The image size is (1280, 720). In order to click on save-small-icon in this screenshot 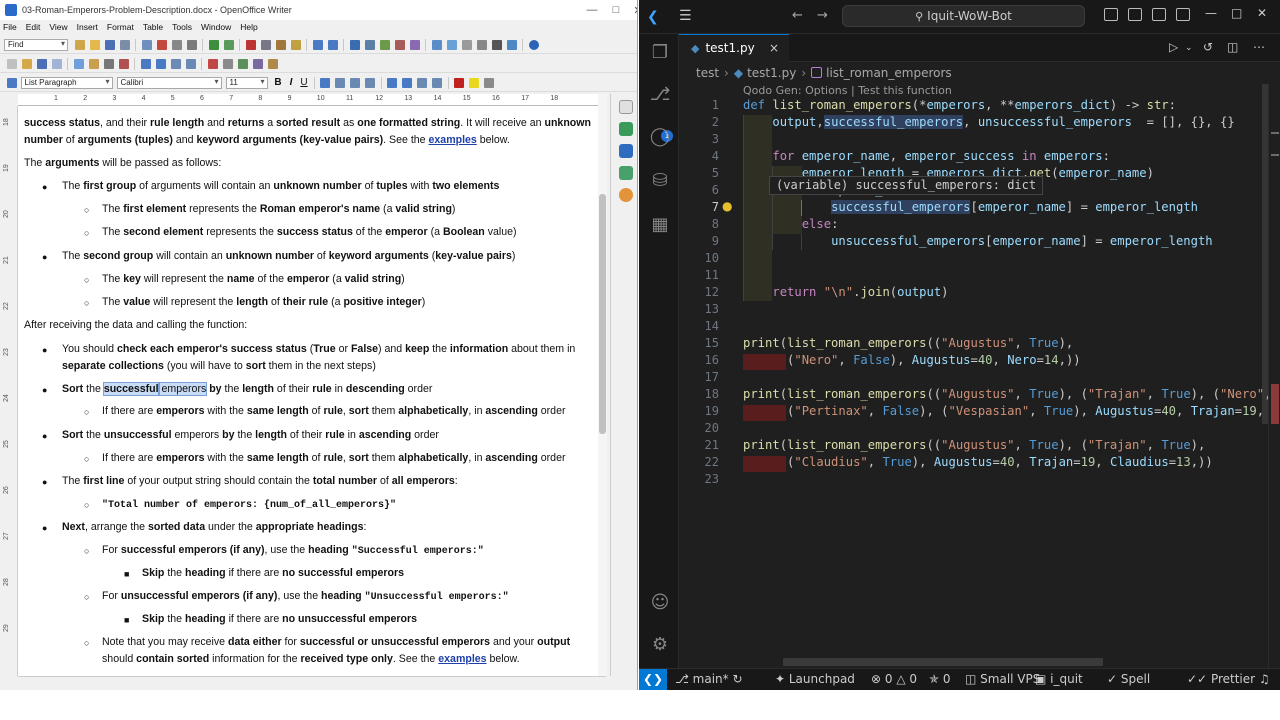, I will do `click(41, 63)`.